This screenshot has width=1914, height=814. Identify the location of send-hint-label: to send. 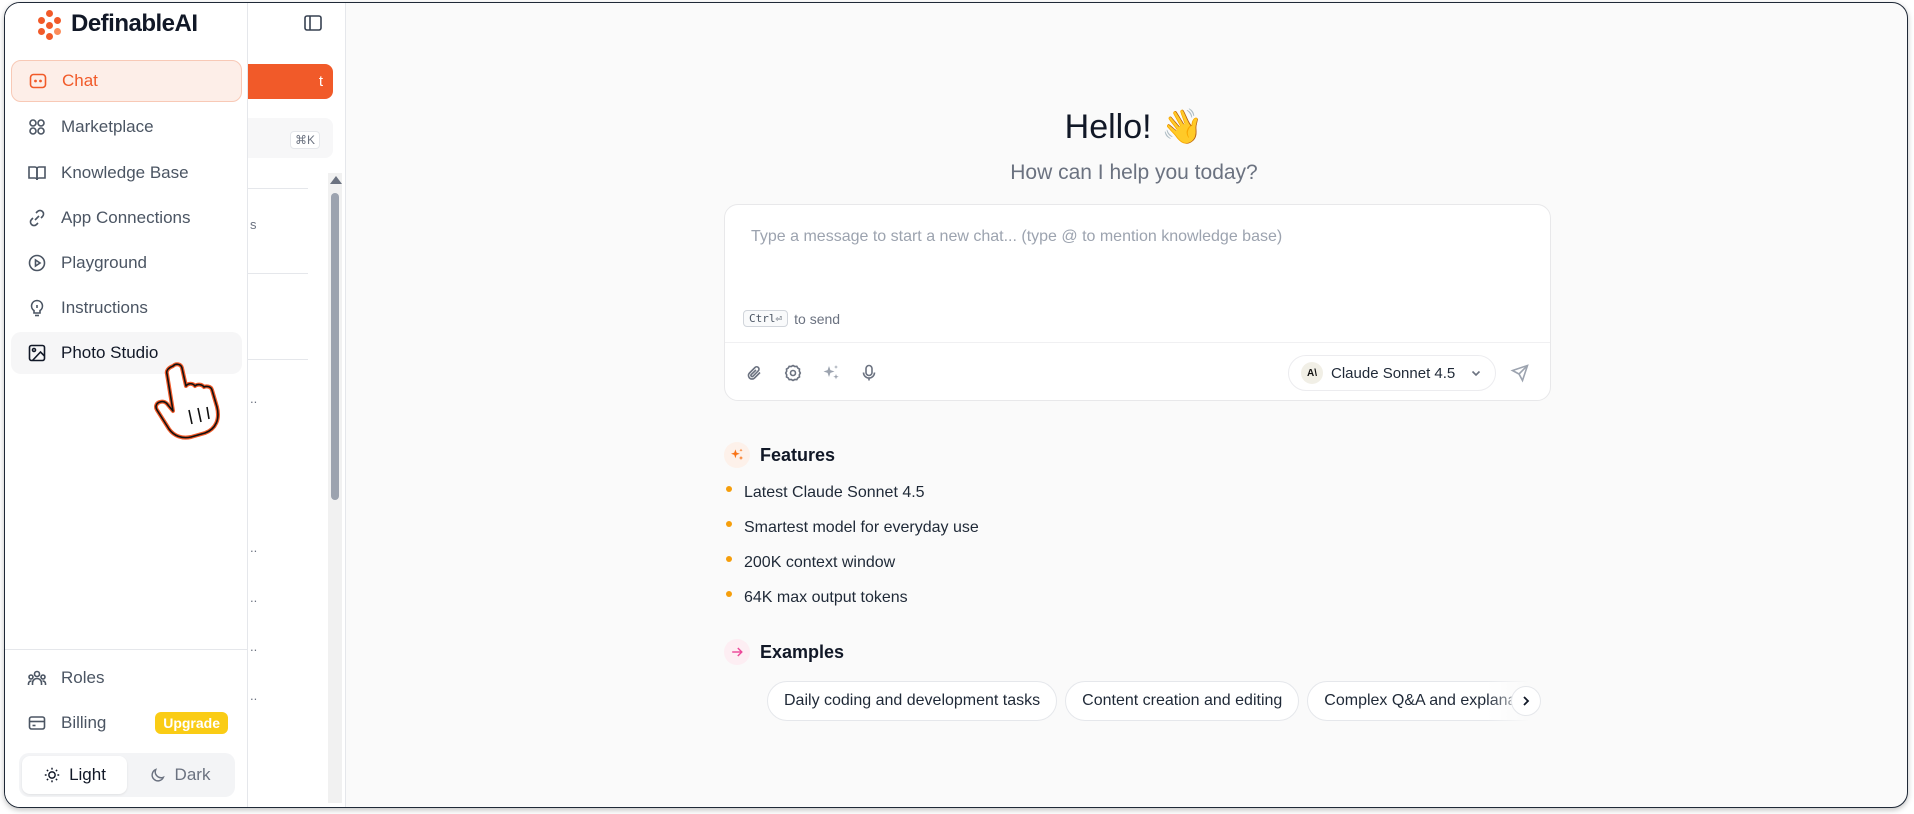
(817, 318).